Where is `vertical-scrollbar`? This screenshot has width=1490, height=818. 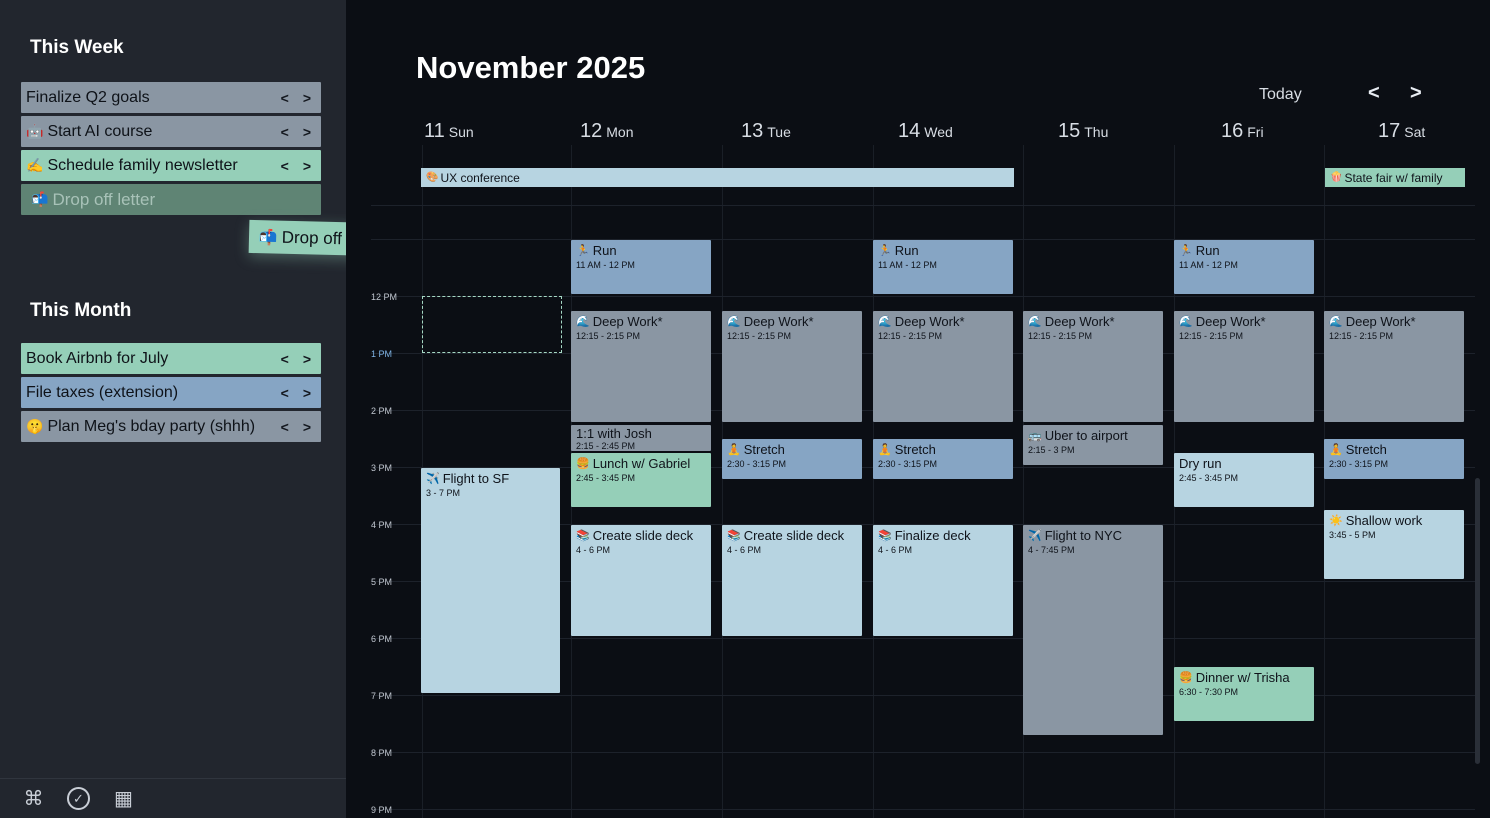
vertical-scrollbar is located at coordinates (1477, 621).